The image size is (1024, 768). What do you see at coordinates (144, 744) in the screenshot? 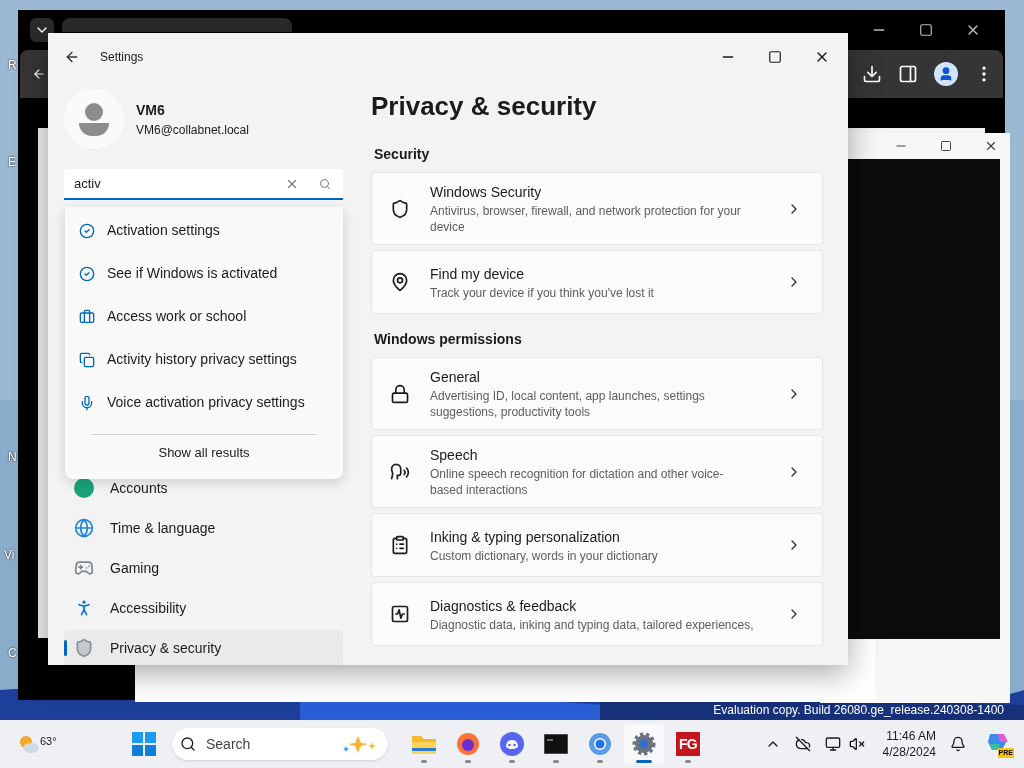
I see `windows-logo-icon` at bounding box center [144, 744].